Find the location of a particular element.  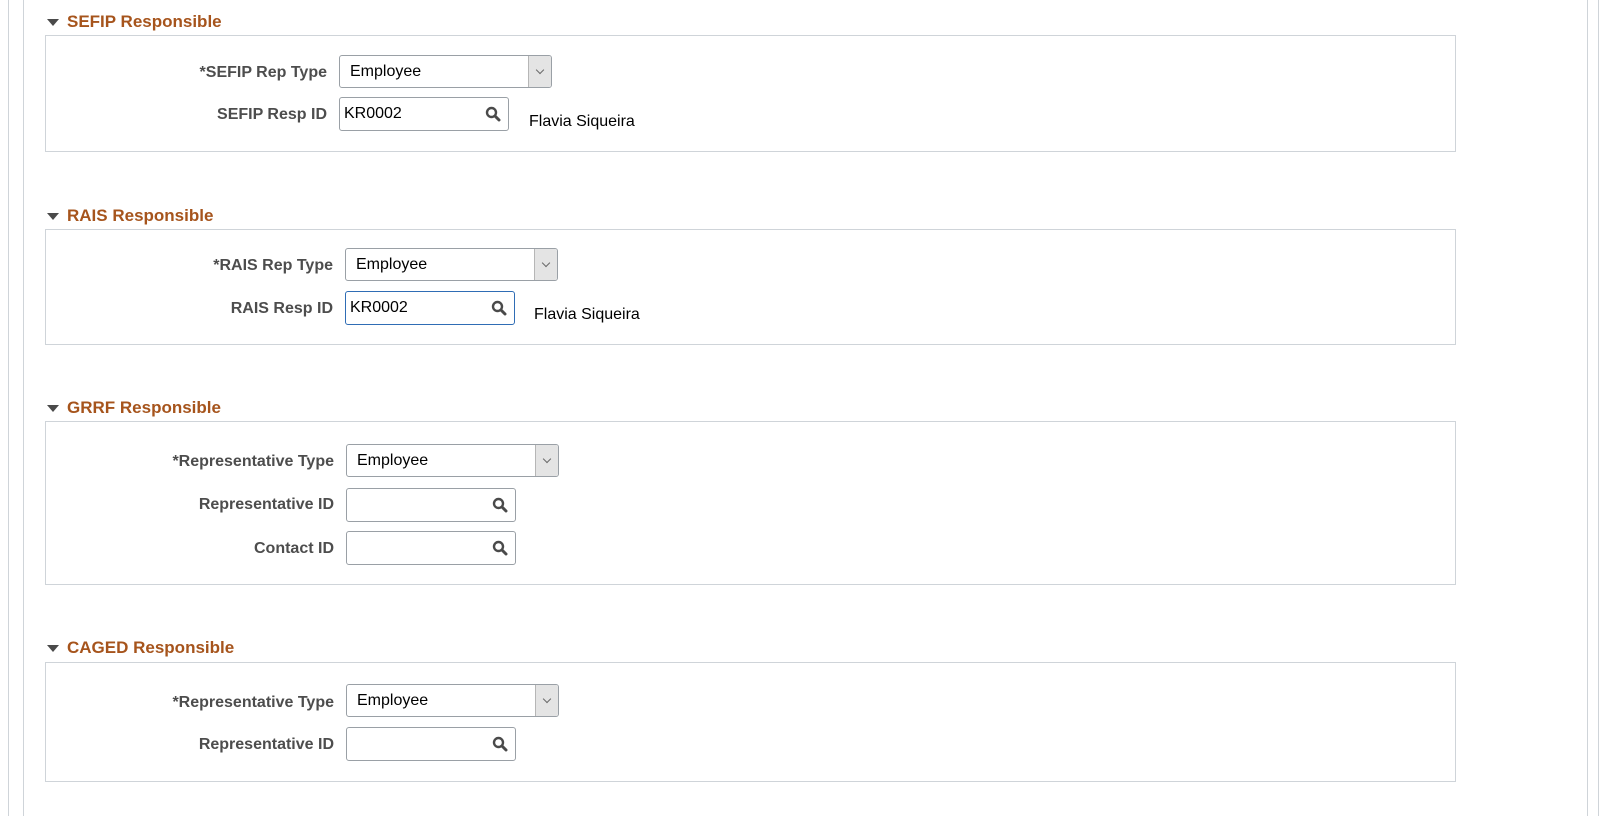

caged-representative-id-field is located at coordinates (431, 744).